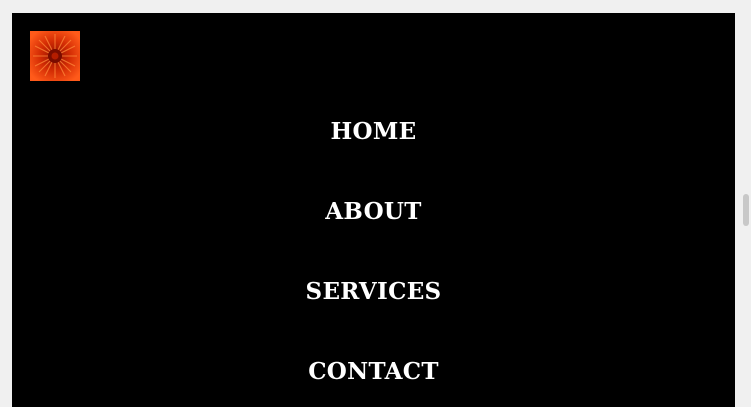  Describe the element at coordinates (746, 210) in the screenshot. I see `scrollbar-thumb` at that location.